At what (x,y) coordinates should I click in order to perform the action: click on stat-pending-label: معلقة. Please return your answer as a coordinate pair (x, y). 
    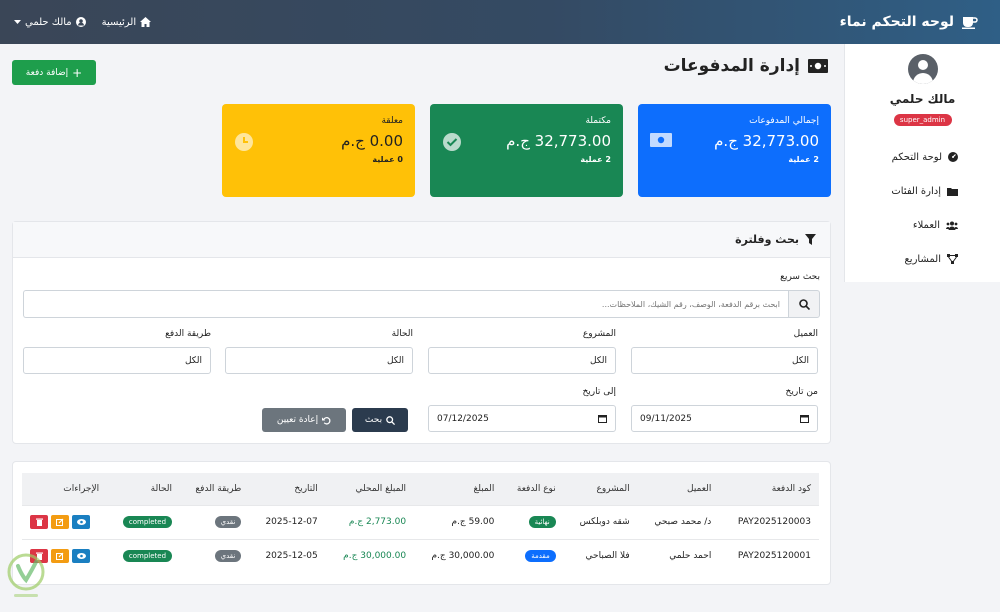
    Looking at the image, I should click on (392, 121).